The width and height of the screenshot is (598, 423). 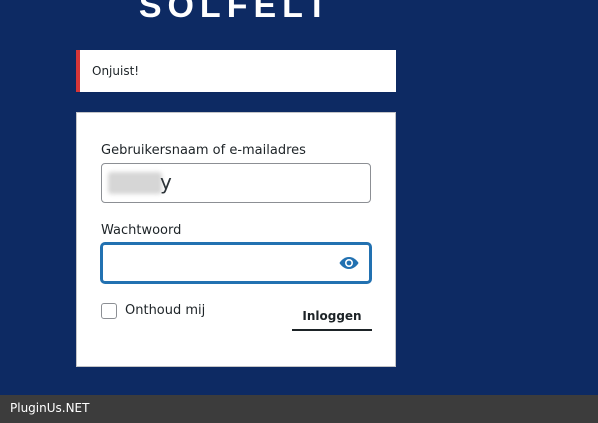 What do you see at coordinates (141, 230) in the screenshot?
I see `password-label: Wachtwoord` at bounding box center [141, 230].